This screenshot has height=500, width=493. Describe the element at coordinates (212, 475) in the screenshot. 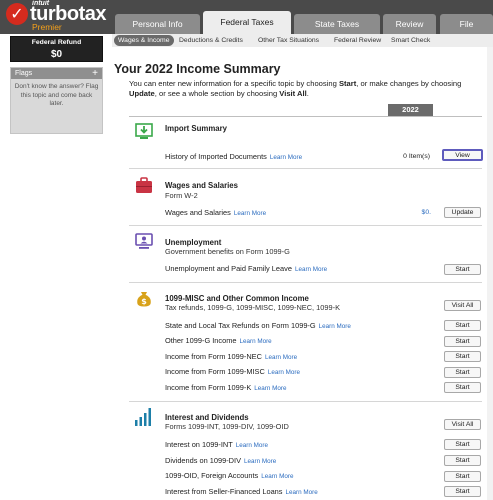

I see `row-label: 1099-OID, Foreign Accounts` at that location.